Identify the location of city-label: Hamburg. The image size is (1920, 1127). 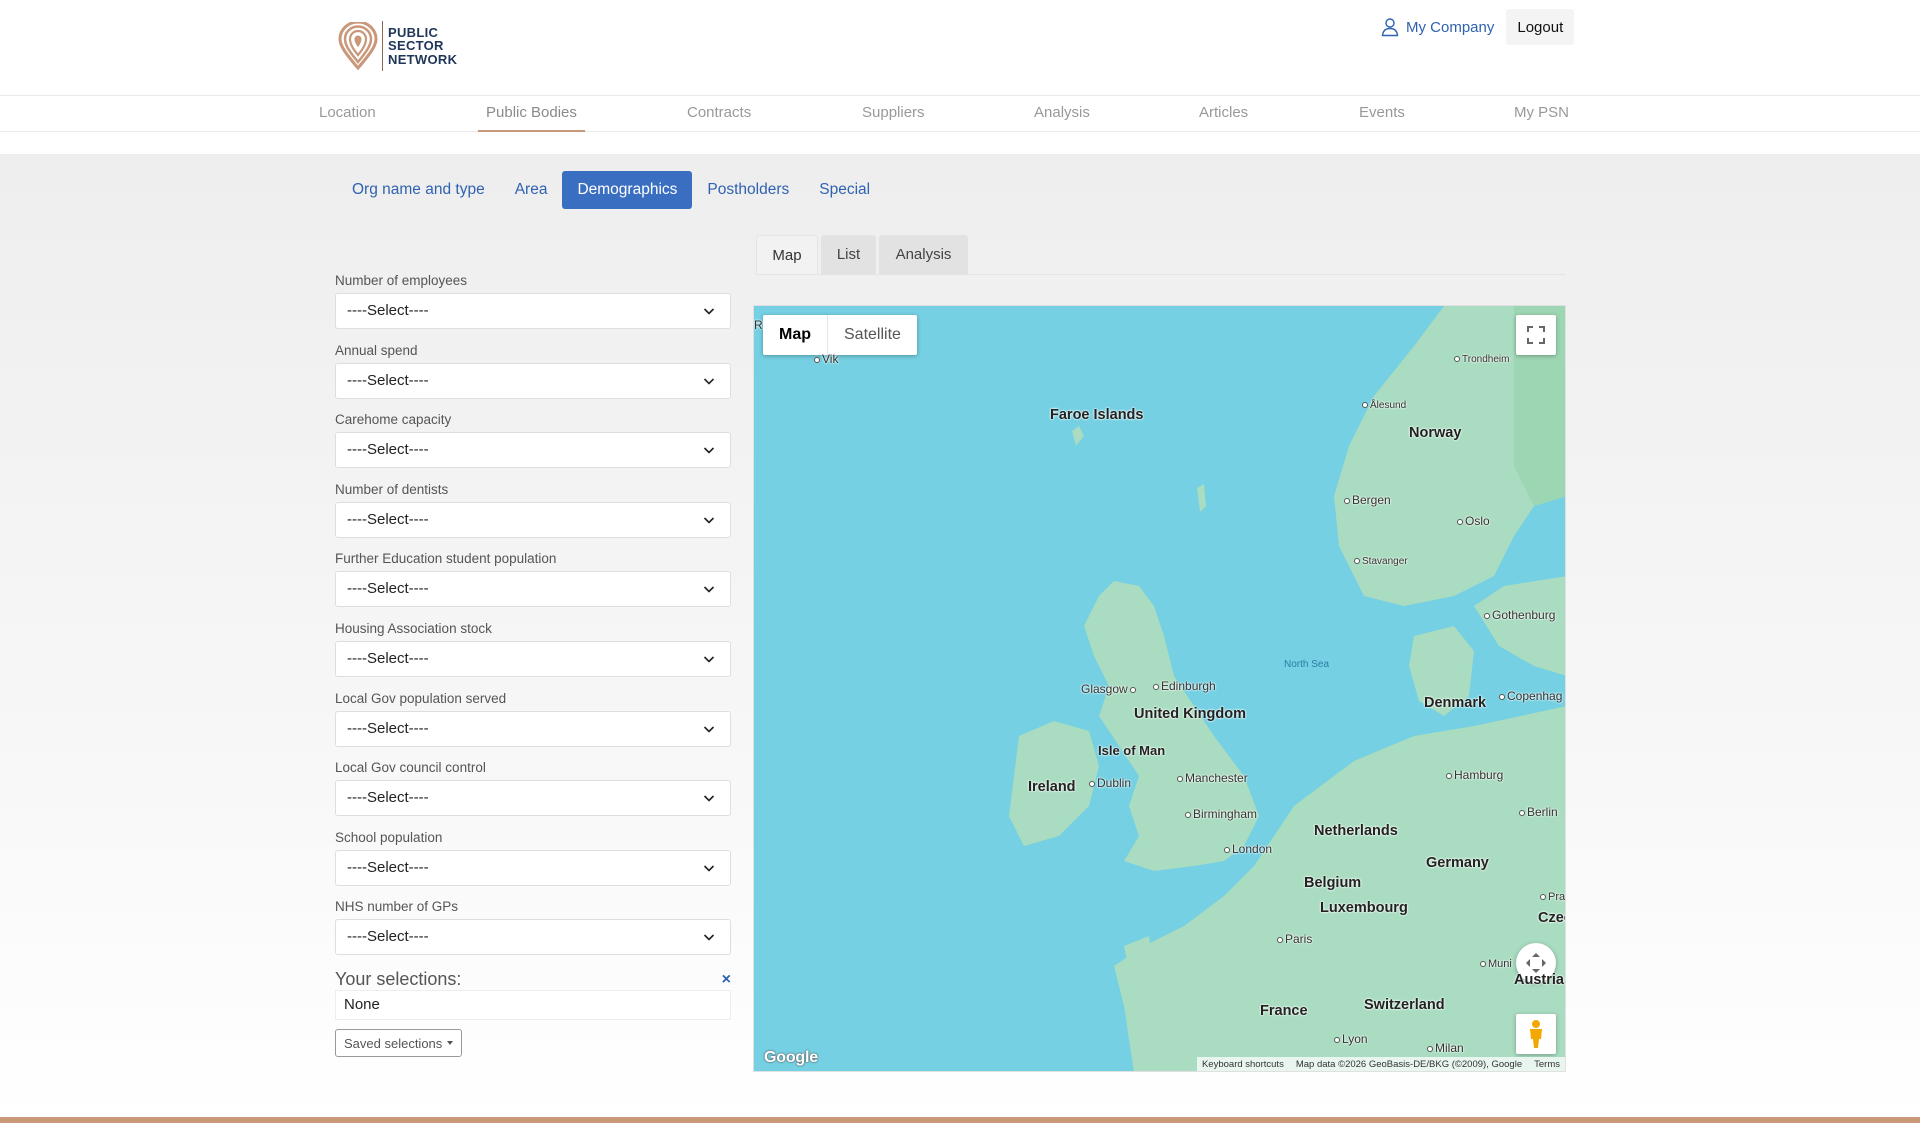
(1474, 775).